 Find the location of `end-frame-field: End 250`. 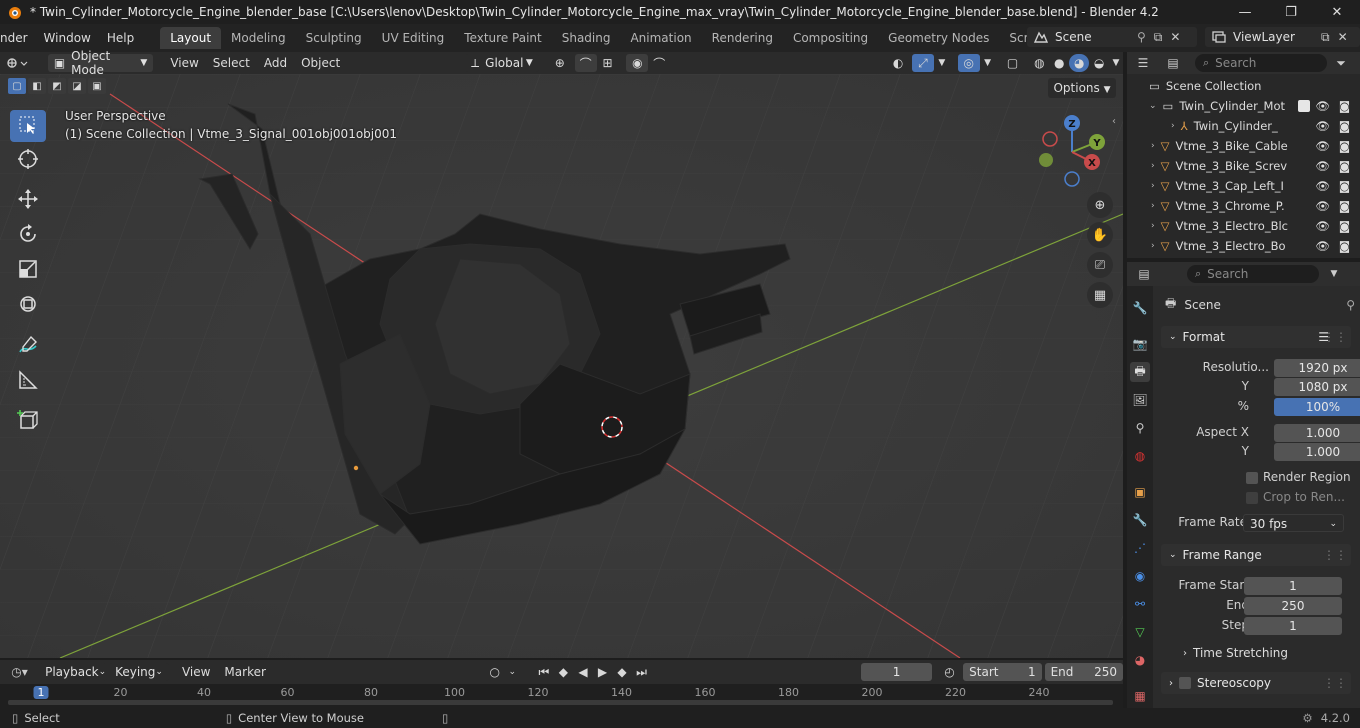

end-frame-field: End 250 is located at coordinates (1084, 672).